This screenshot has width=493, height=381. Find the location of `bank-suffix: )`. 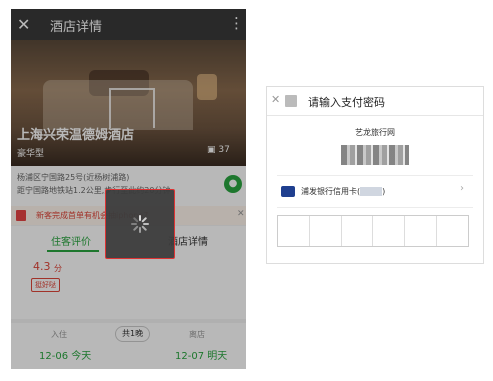

bank-suffix: ) is located at coordinates (384, 191).